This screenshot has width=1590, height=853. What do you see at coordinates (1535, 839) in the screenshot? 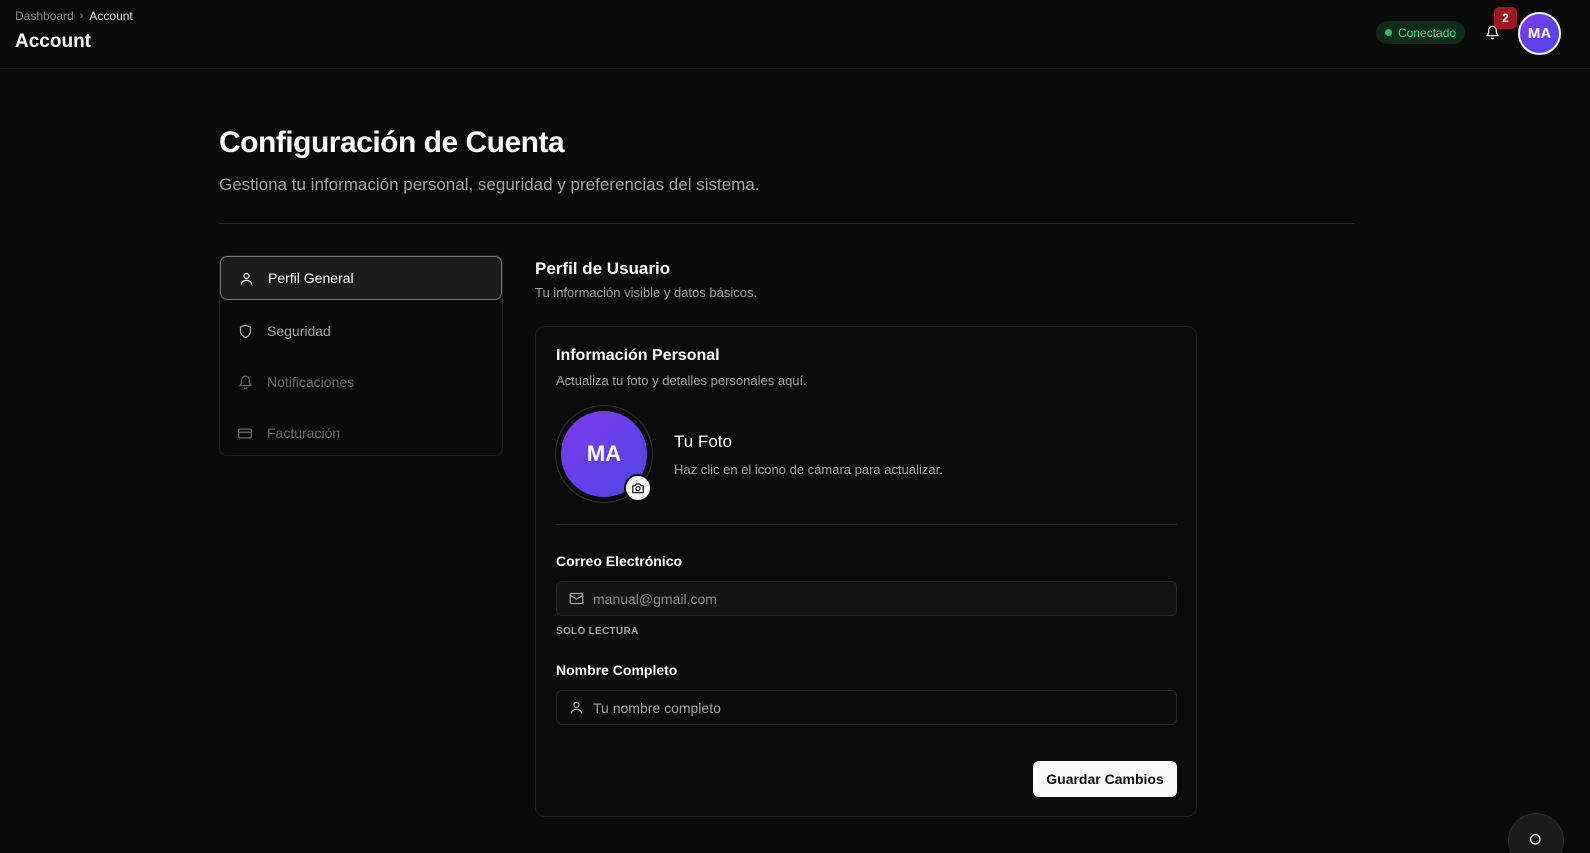
I see `search-icon` at bounding box center [1535, 839].